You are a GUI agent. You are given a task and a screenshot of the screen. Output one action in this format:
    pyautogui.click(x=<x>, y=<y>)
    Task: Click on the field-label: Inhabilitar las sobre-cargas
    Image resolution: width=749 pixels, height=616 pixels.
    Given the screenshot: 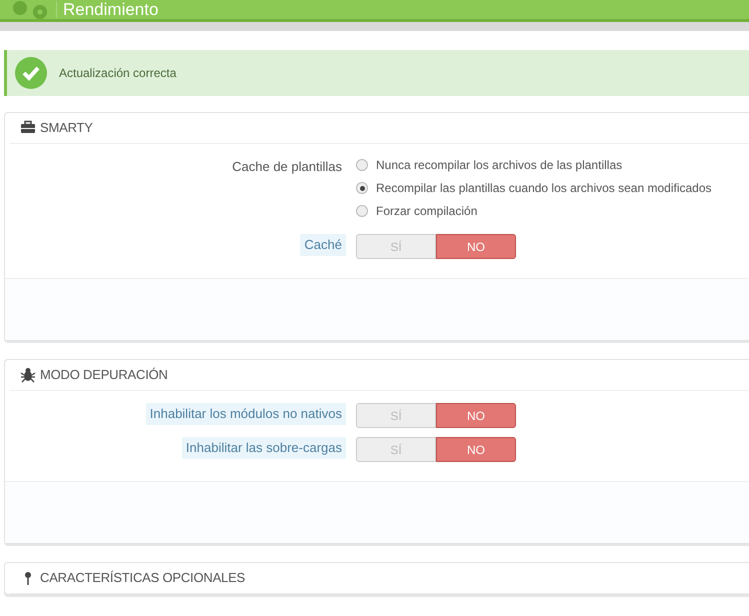 What is the action you would take?
    pyautogui.click(x=264, y=447)
    